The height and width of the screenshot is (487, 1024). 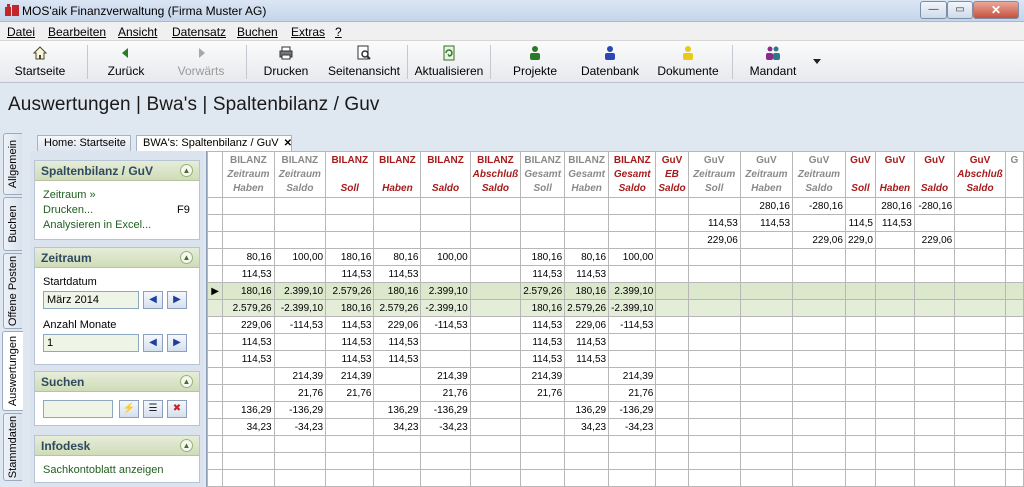 I want to click on anzahl-monate-field: 1, so click(x=91, y=343).